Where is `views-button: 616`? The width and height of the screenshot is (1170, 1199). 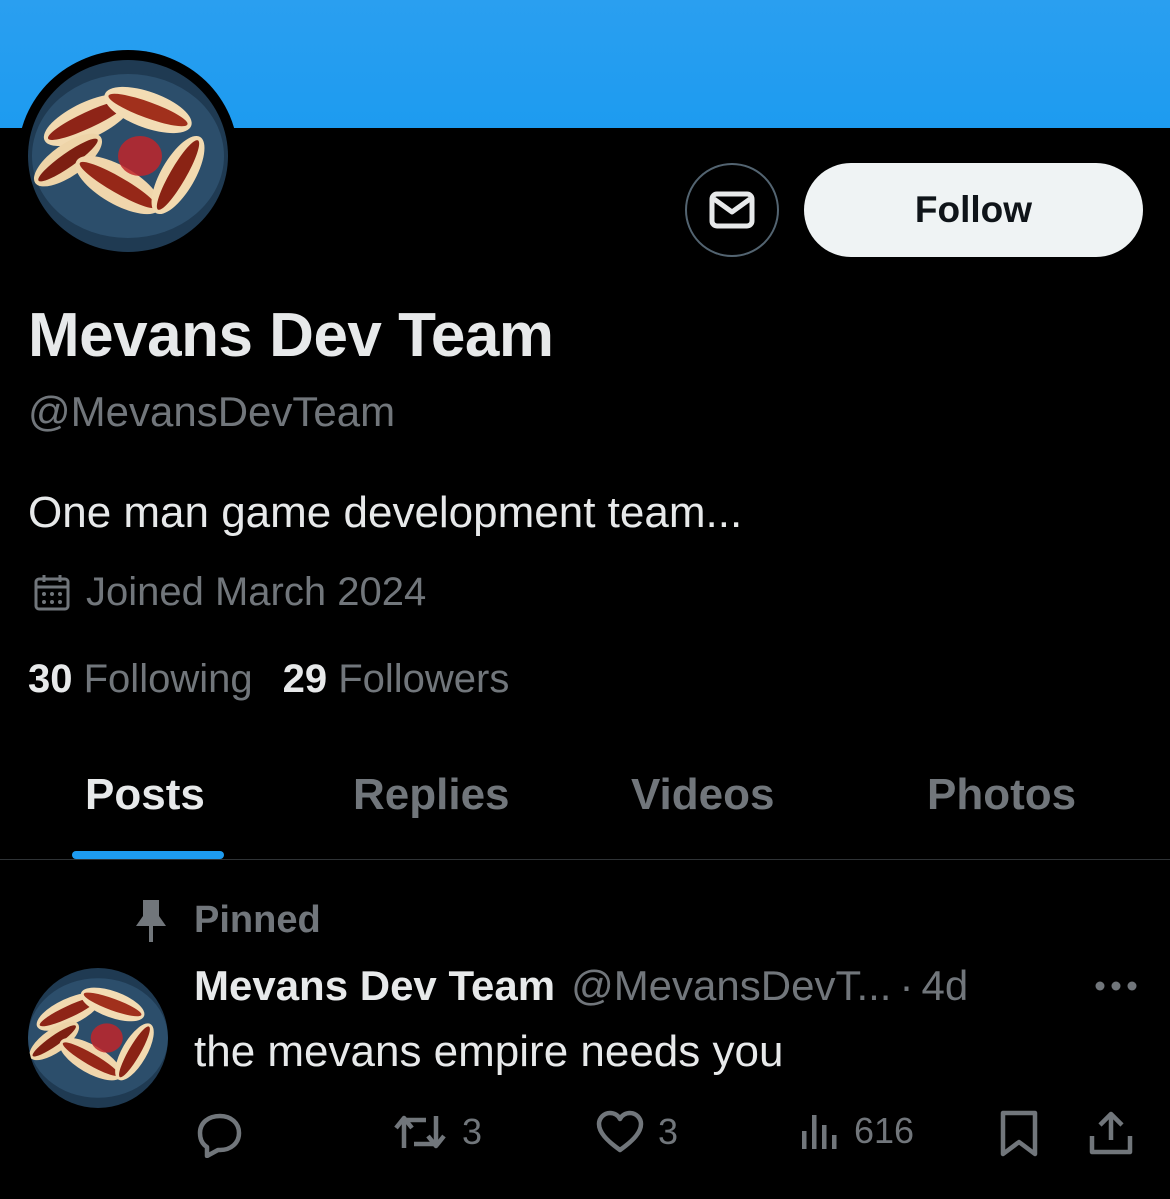 views-button: 616 is located at coordinates (857, 1131).